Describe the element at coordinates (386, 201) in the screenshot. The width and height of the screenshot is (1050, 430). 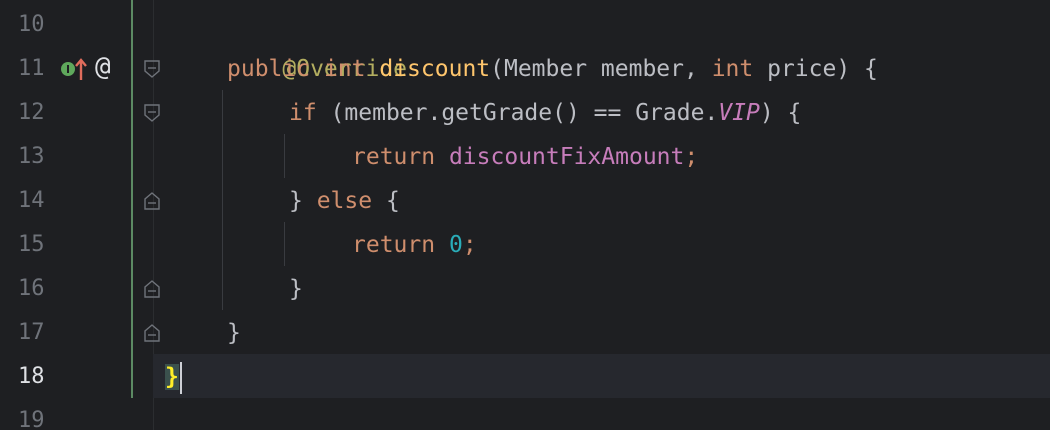
I see `plain-token: {` at that location.